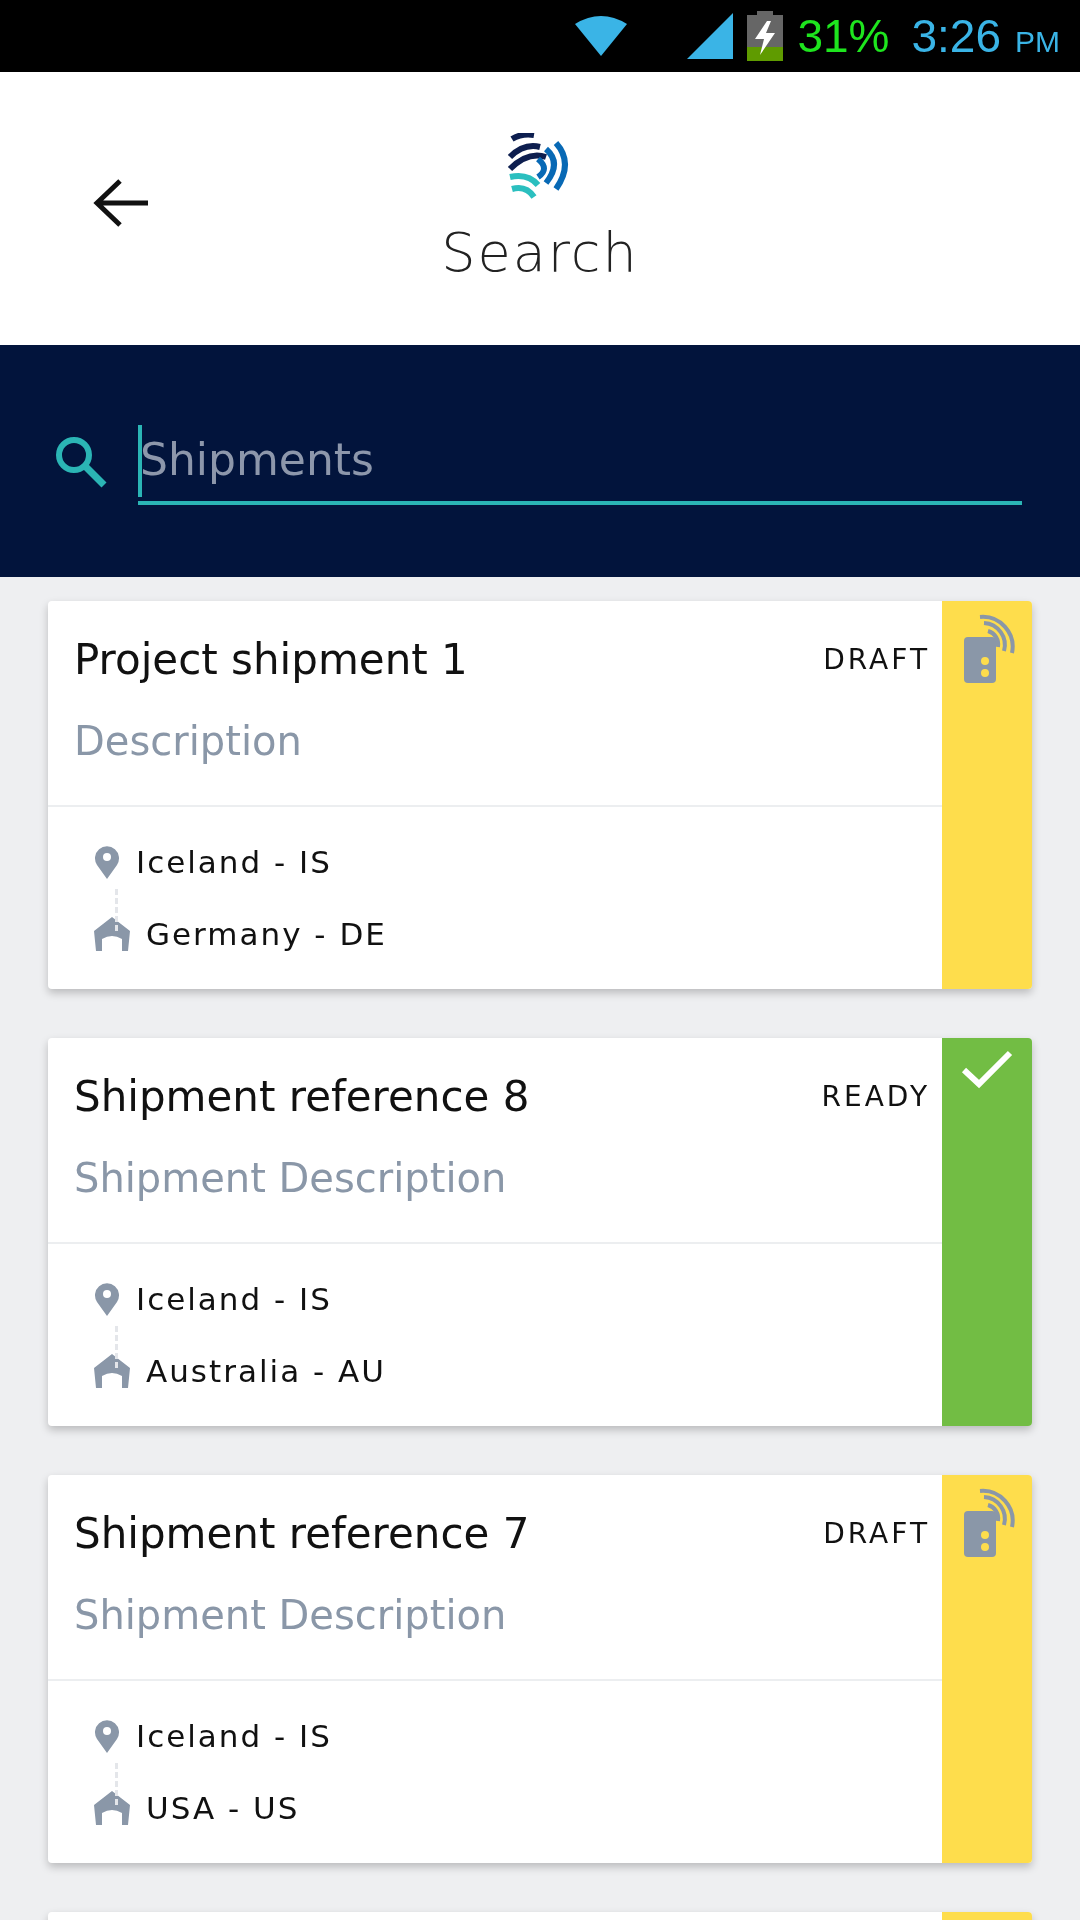  I want to click on shipment-title: Shipment reference 8, so click(302, 1096).